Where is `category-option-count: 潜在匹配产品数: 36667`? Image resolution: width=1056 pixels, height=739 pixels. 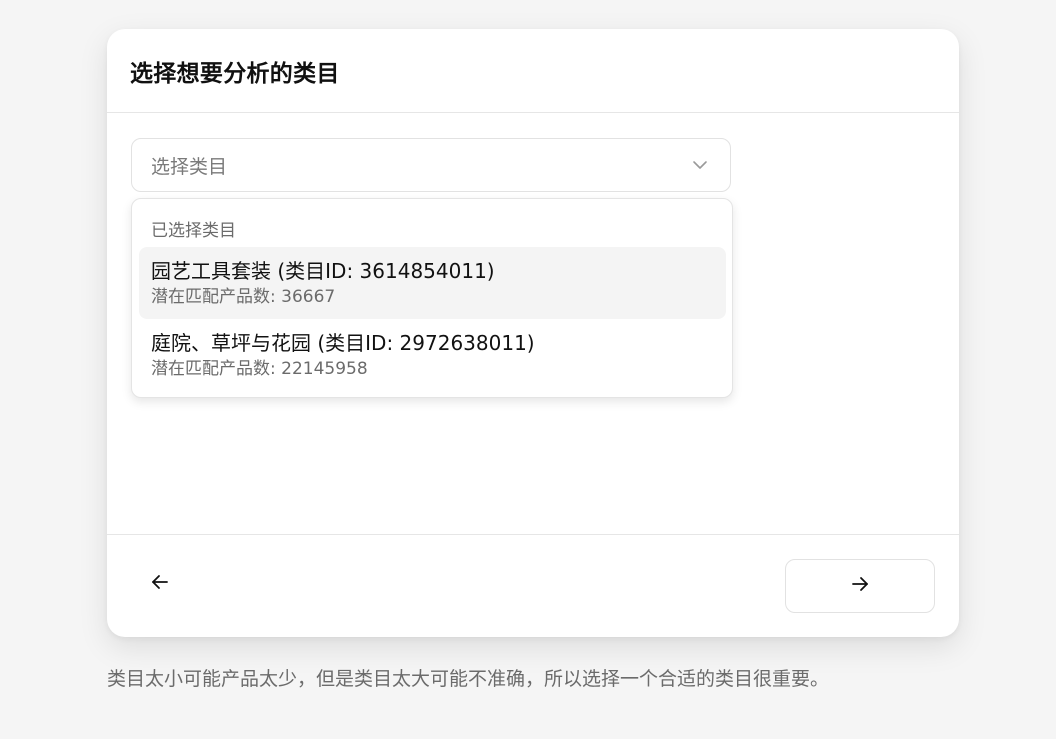 category-option-count: 潜在匹配产品数: 36667 is located at coordinates (243, 297).